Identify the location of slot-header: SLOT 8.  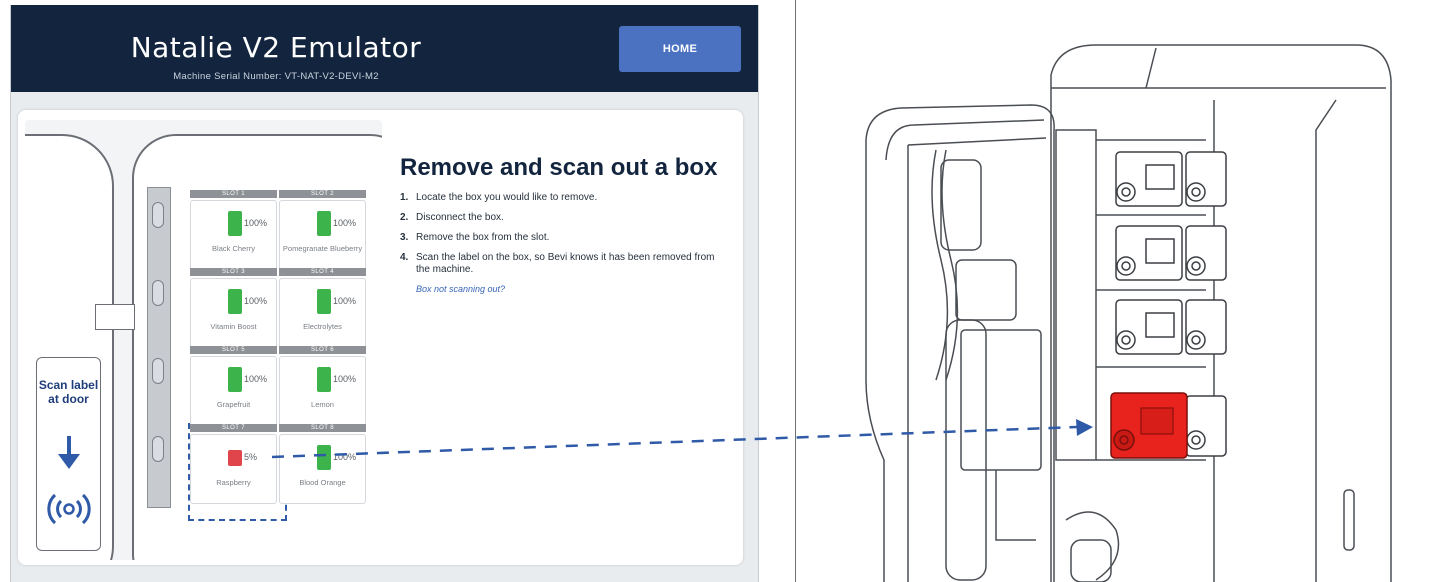
(322, 428).